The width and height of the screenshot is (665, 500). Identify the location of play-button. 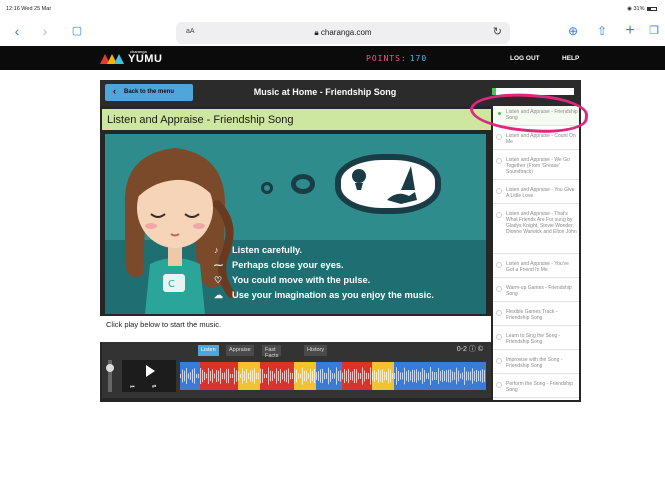
(150, 371).